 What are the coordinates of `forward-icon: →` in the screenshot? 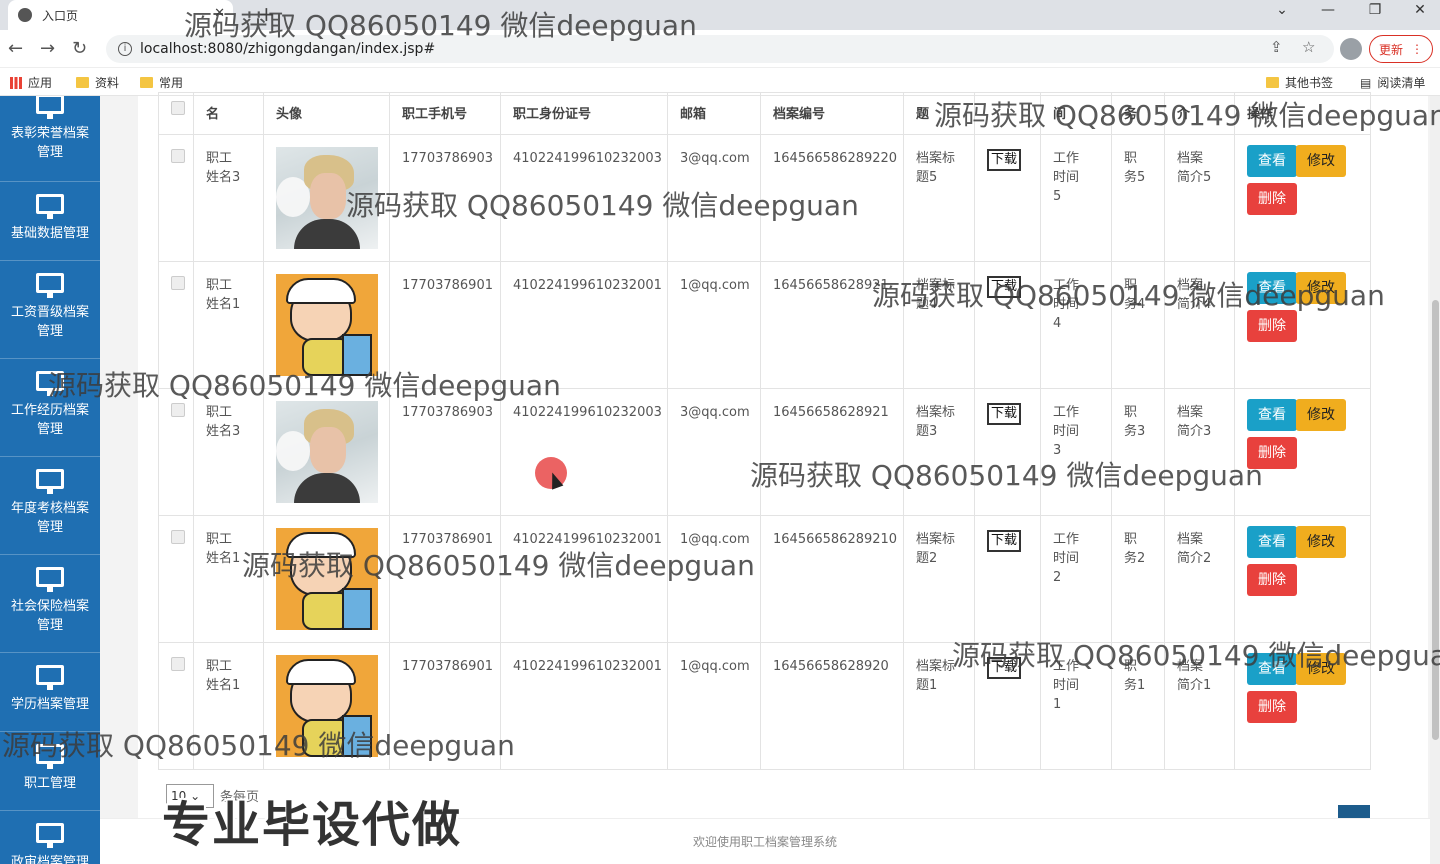 It's located at (47, 48).